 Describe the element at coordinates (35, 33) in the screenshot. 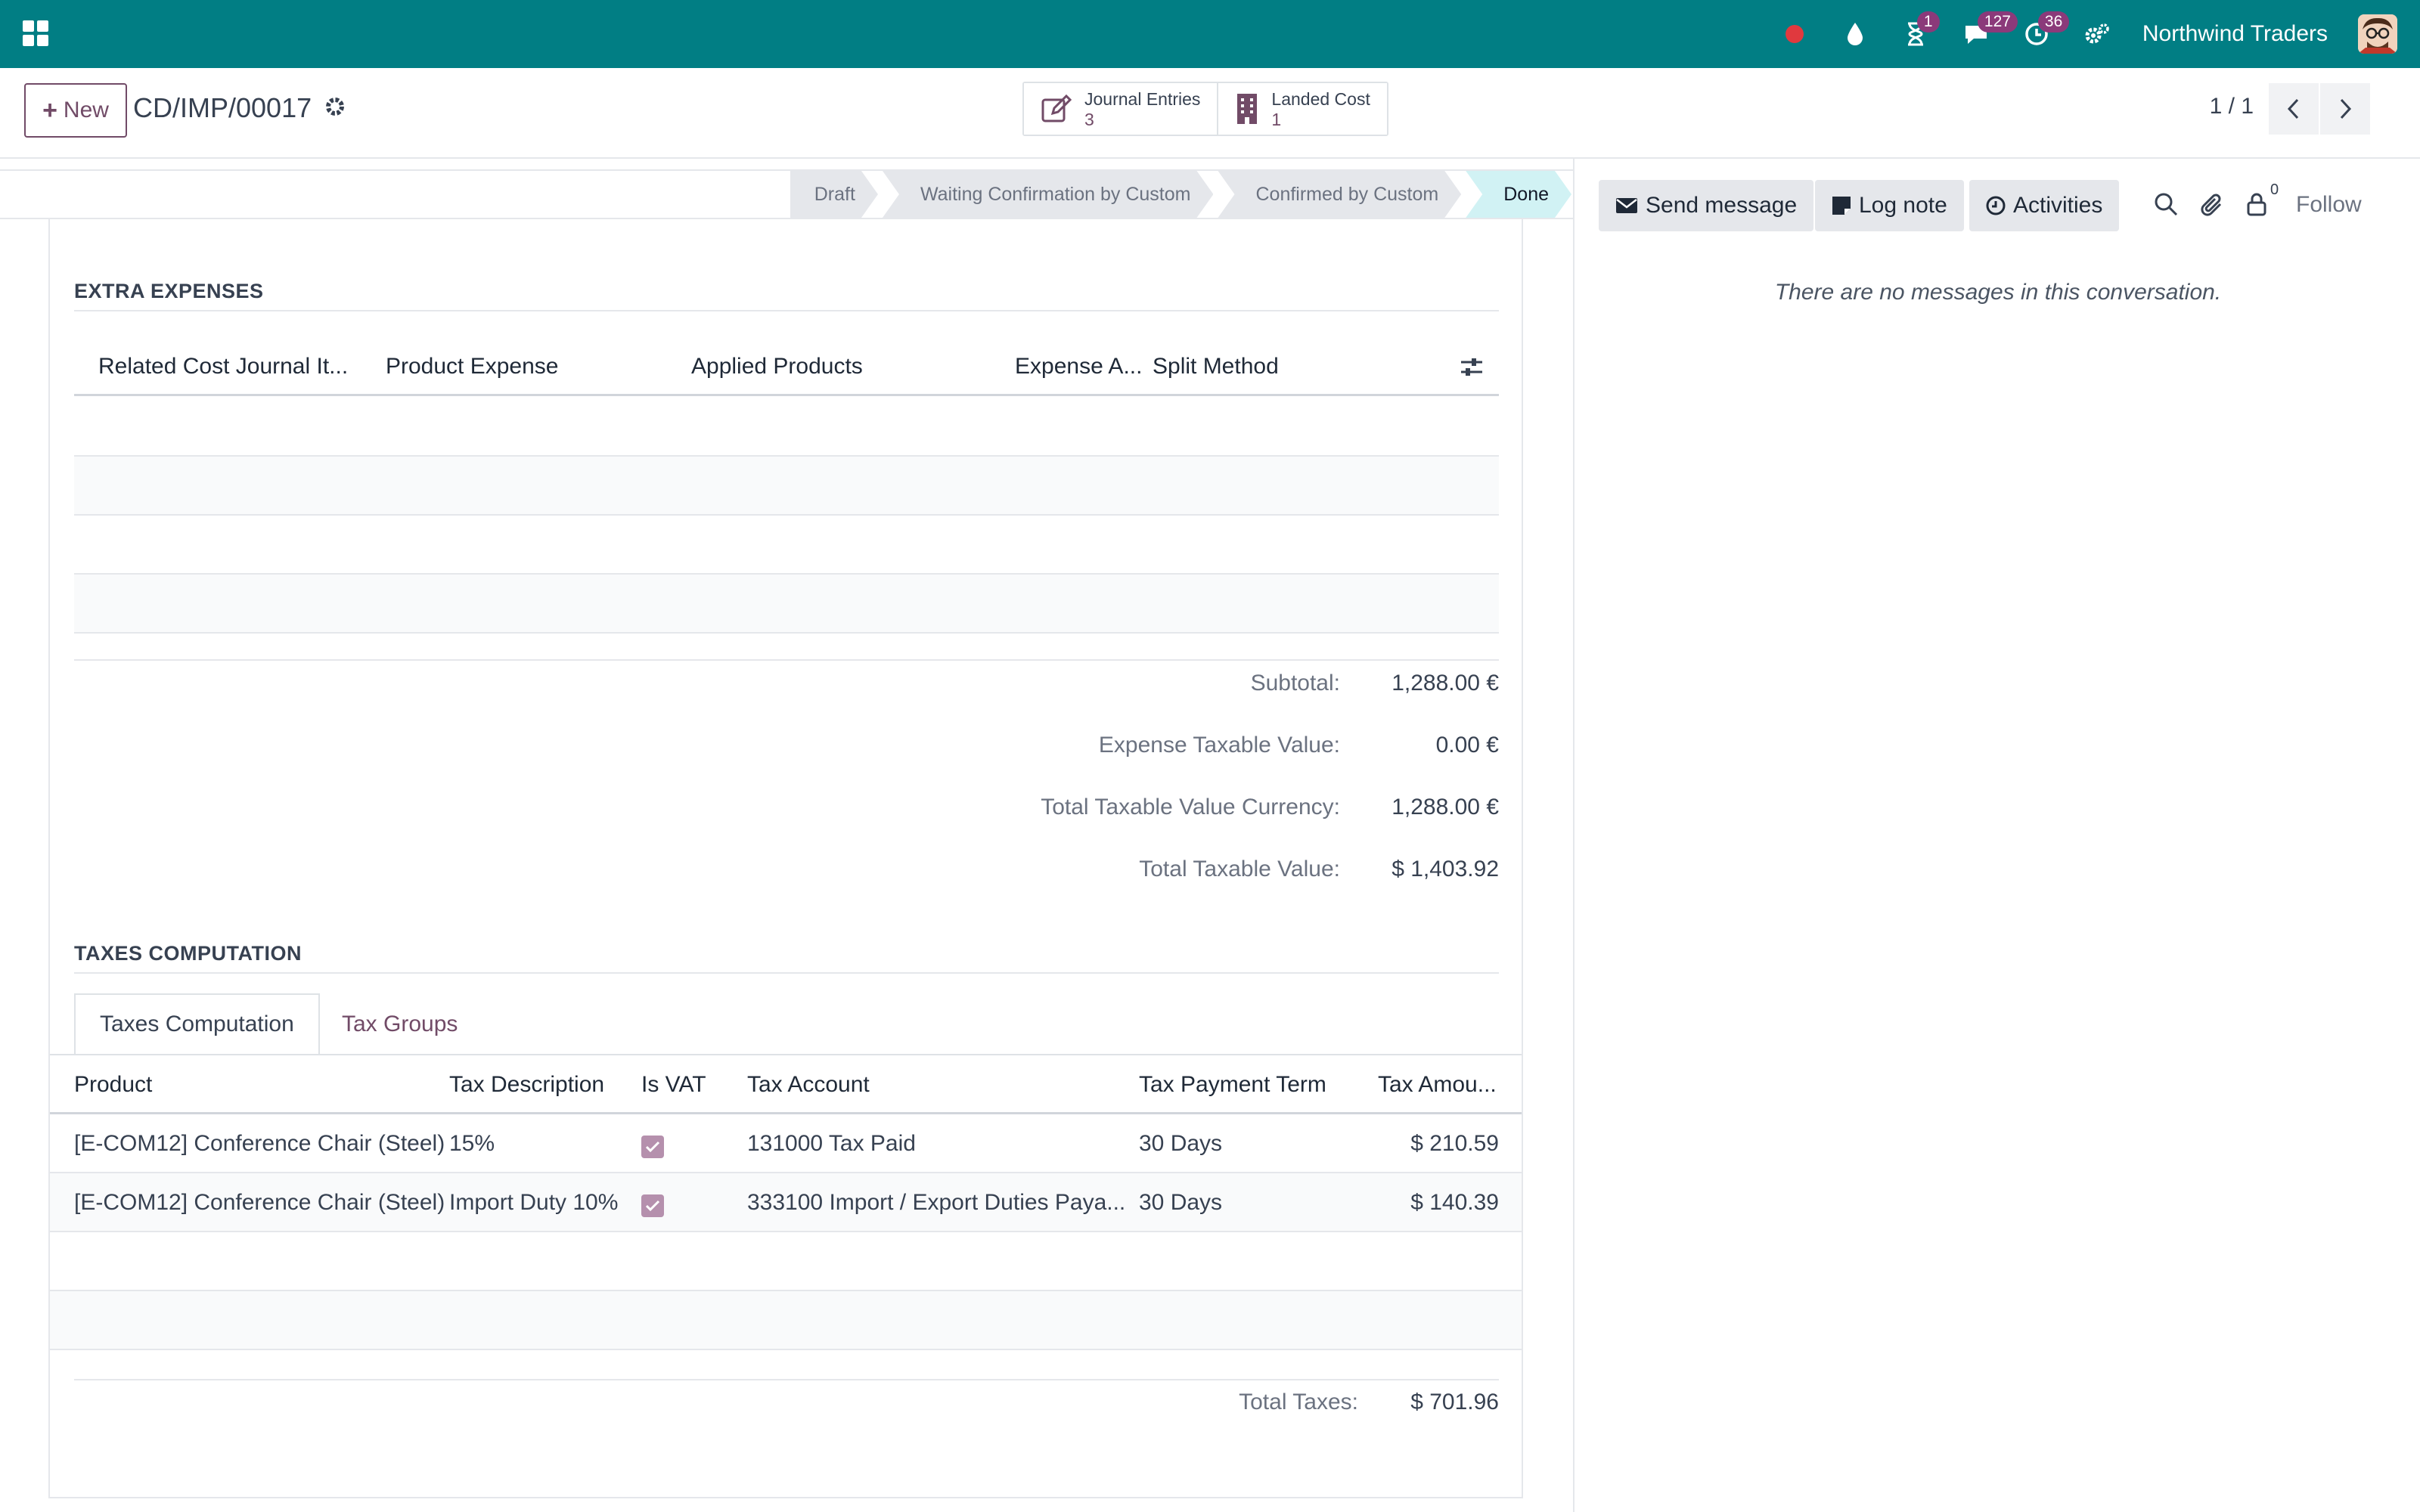

I see `apps-menu-icon` at that location.